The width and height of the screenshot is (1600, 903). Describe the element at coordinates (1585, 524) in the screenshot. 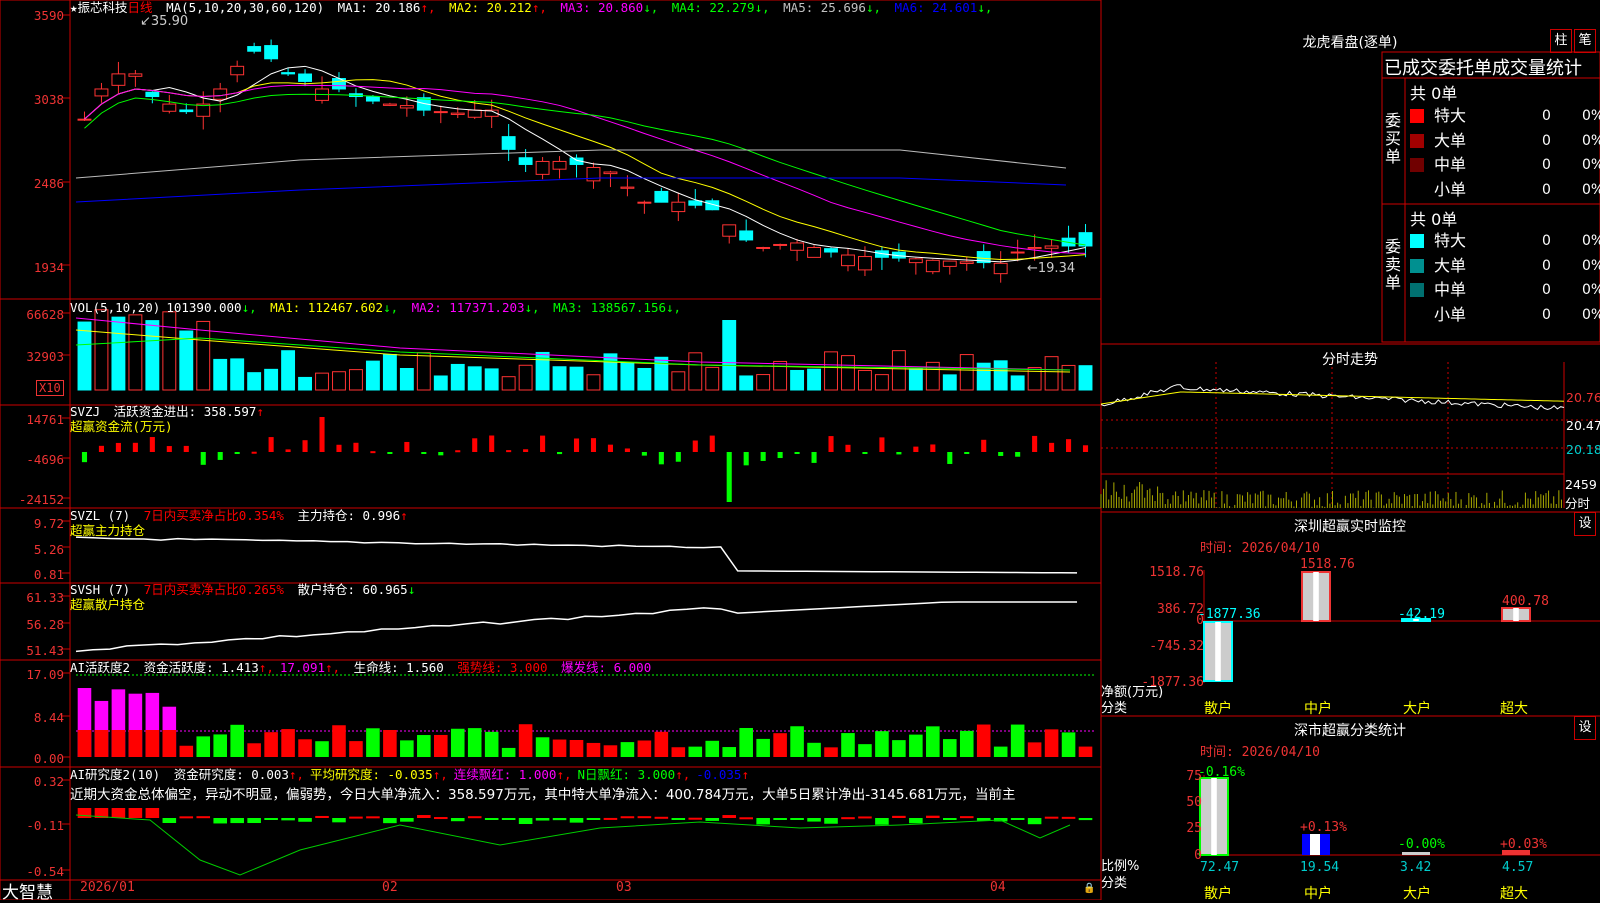

I see `sz-monitor-settings-button: 设` at that location.